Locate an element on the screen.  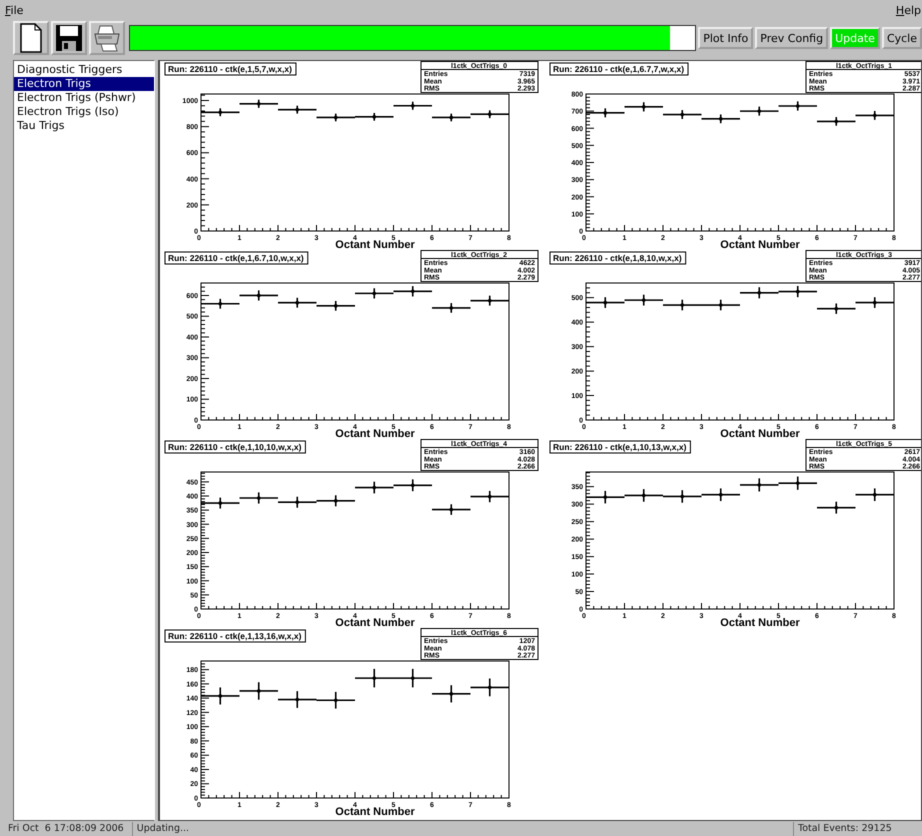
chart-title: Run: 226110 - ctk(e,1,5,7,w,x,x) is located at coordinates (230, 69).